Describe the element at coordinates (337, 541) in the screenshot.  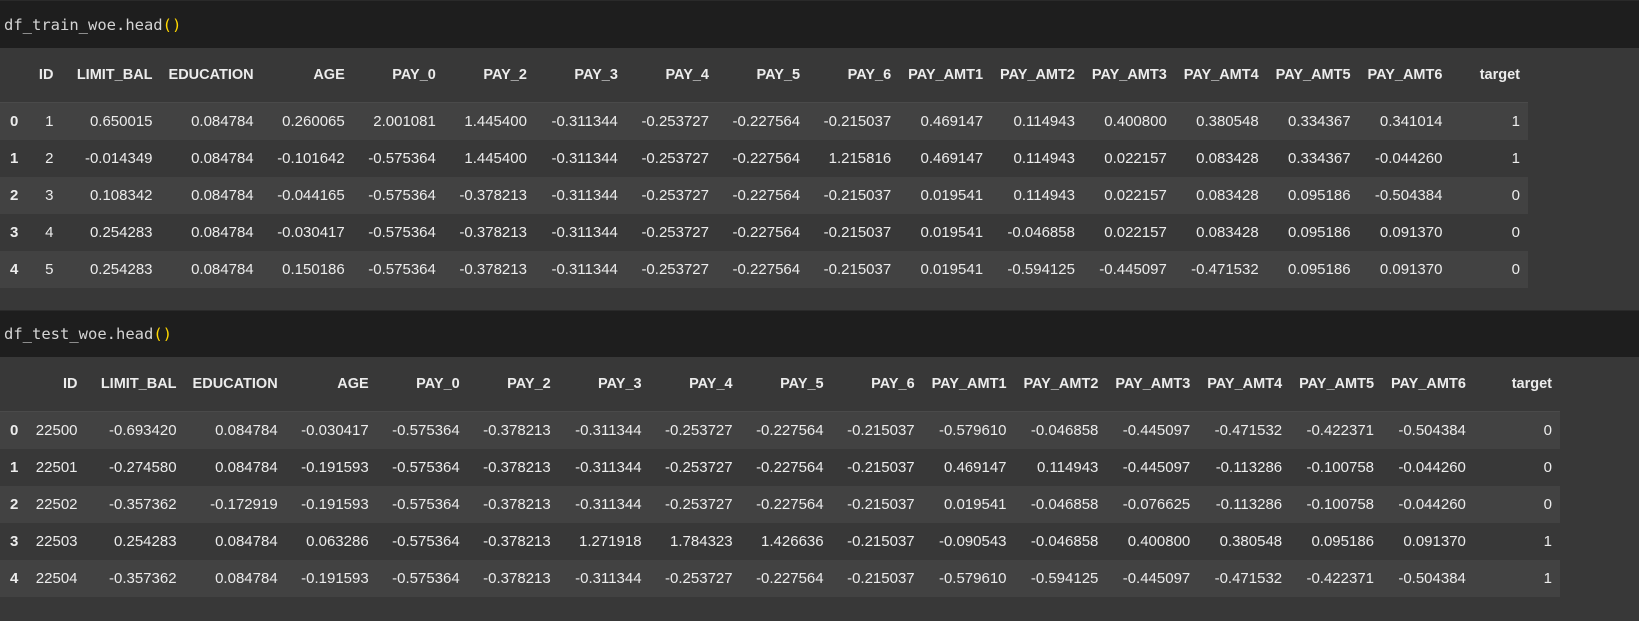
I see `table-cell: 0.063286` at that location.